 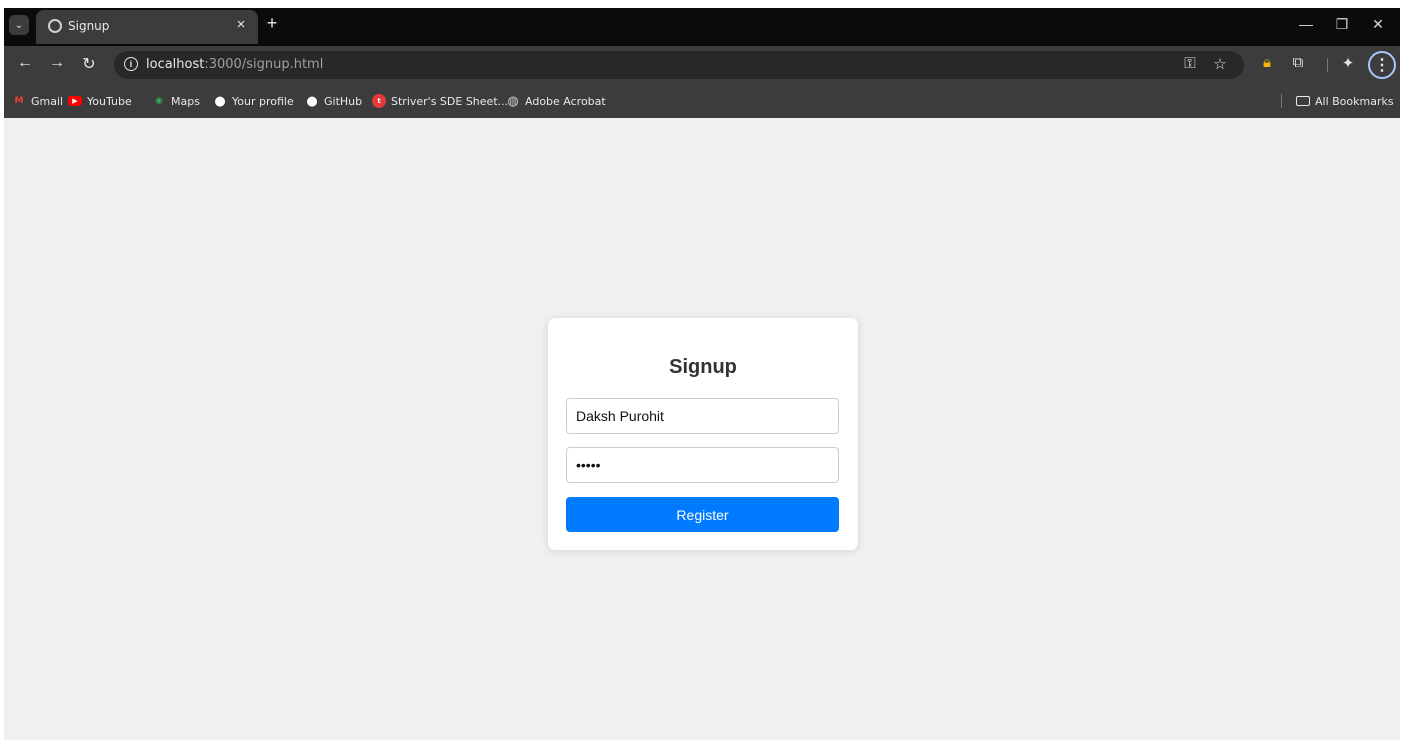 I want to click on url-text: localhost:3000/signup.html, so click(x=234, y=64).